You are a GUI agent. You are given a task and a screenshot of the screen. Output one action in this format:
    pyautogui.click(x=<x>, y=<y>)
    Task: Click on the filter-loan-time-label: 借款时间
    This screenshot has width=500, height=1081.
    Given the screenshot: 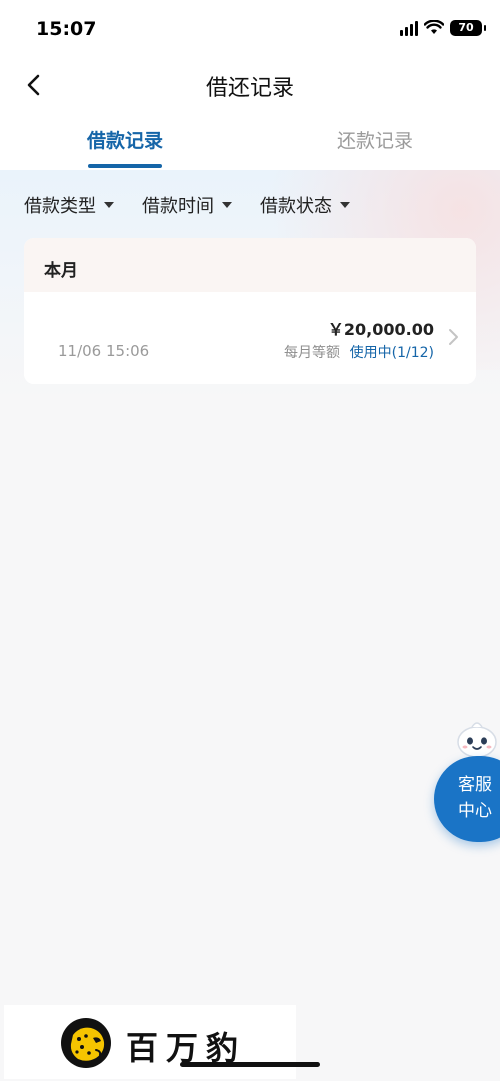 What is the action you would take?
    pyautogui.click(x=178, y=206)
    